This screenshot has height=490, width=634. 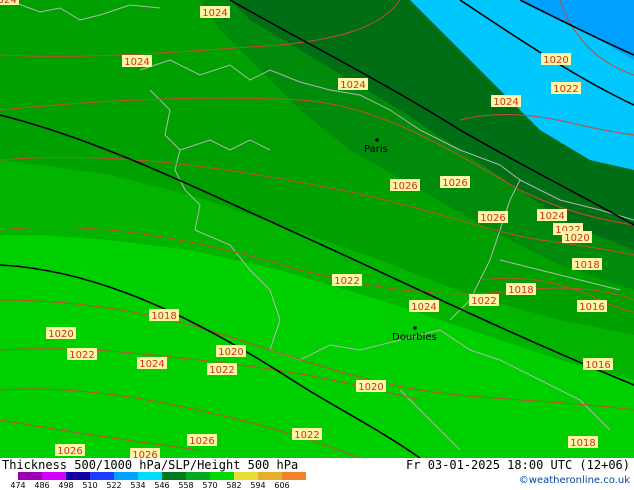 What do you see at coordinates (138, 485) in the screenshot?
I see `scale-value: 534` at bounding box center [138, 485].